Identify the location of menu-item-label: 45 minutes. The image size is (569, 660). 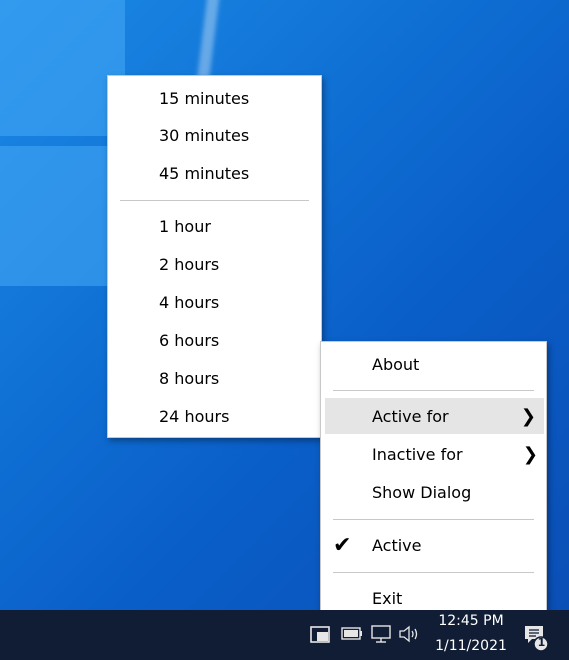
(204, 173).